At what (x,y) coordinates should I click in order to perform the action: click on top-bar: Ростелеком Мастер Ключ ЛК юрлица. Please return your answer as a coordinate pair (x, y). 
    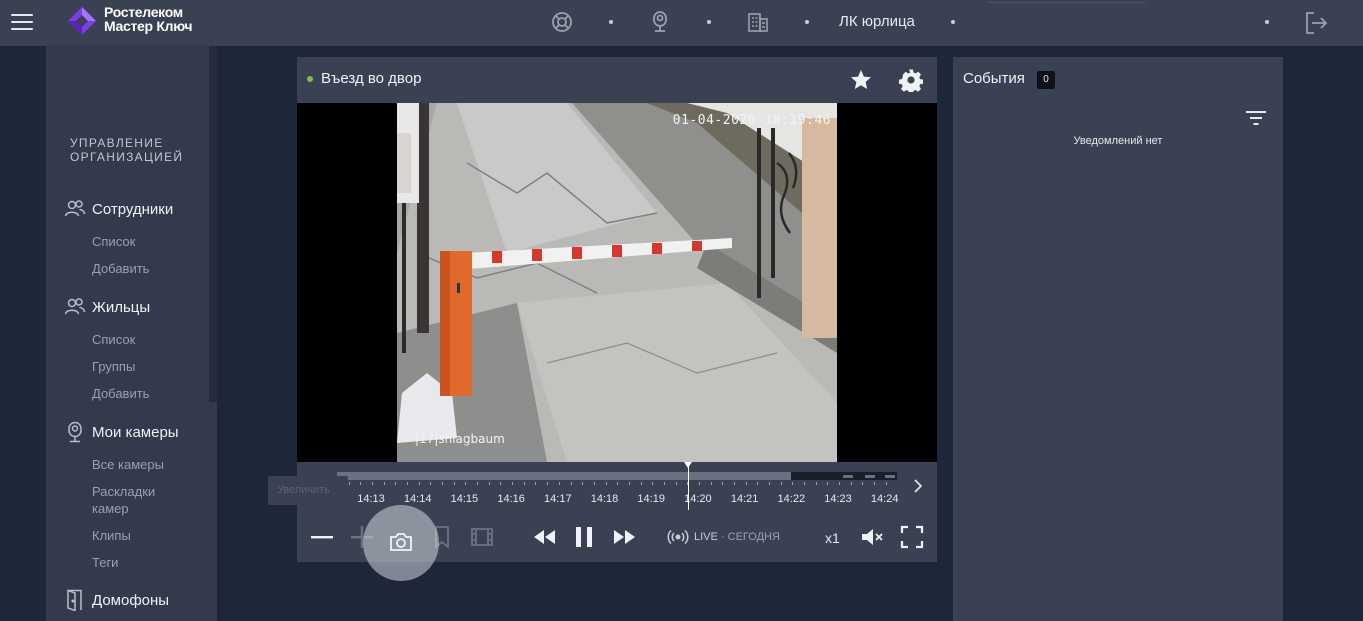
    Looking at the image, I should click on (681, 23).